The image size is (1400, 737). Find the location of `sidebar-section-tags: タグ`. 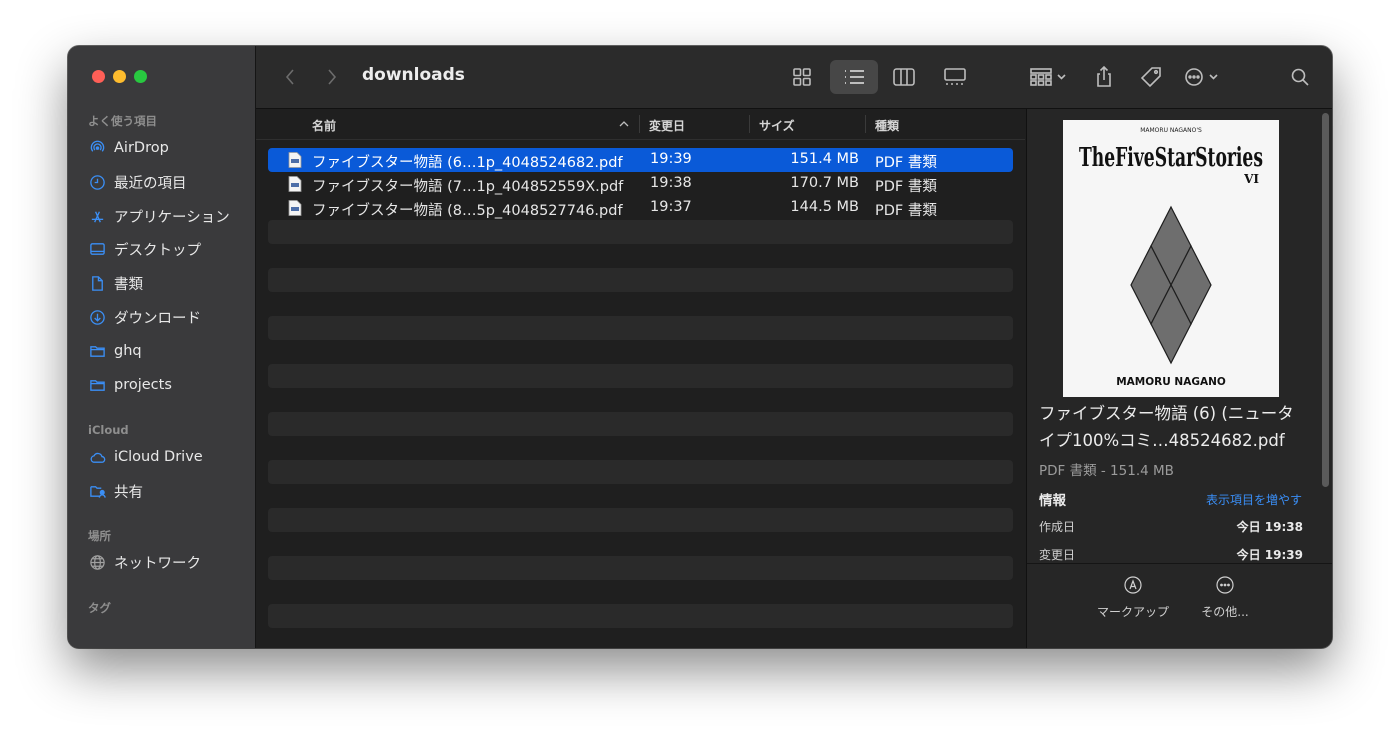

sidebar-section-tags: タグ is located at coordinates (99, 608).